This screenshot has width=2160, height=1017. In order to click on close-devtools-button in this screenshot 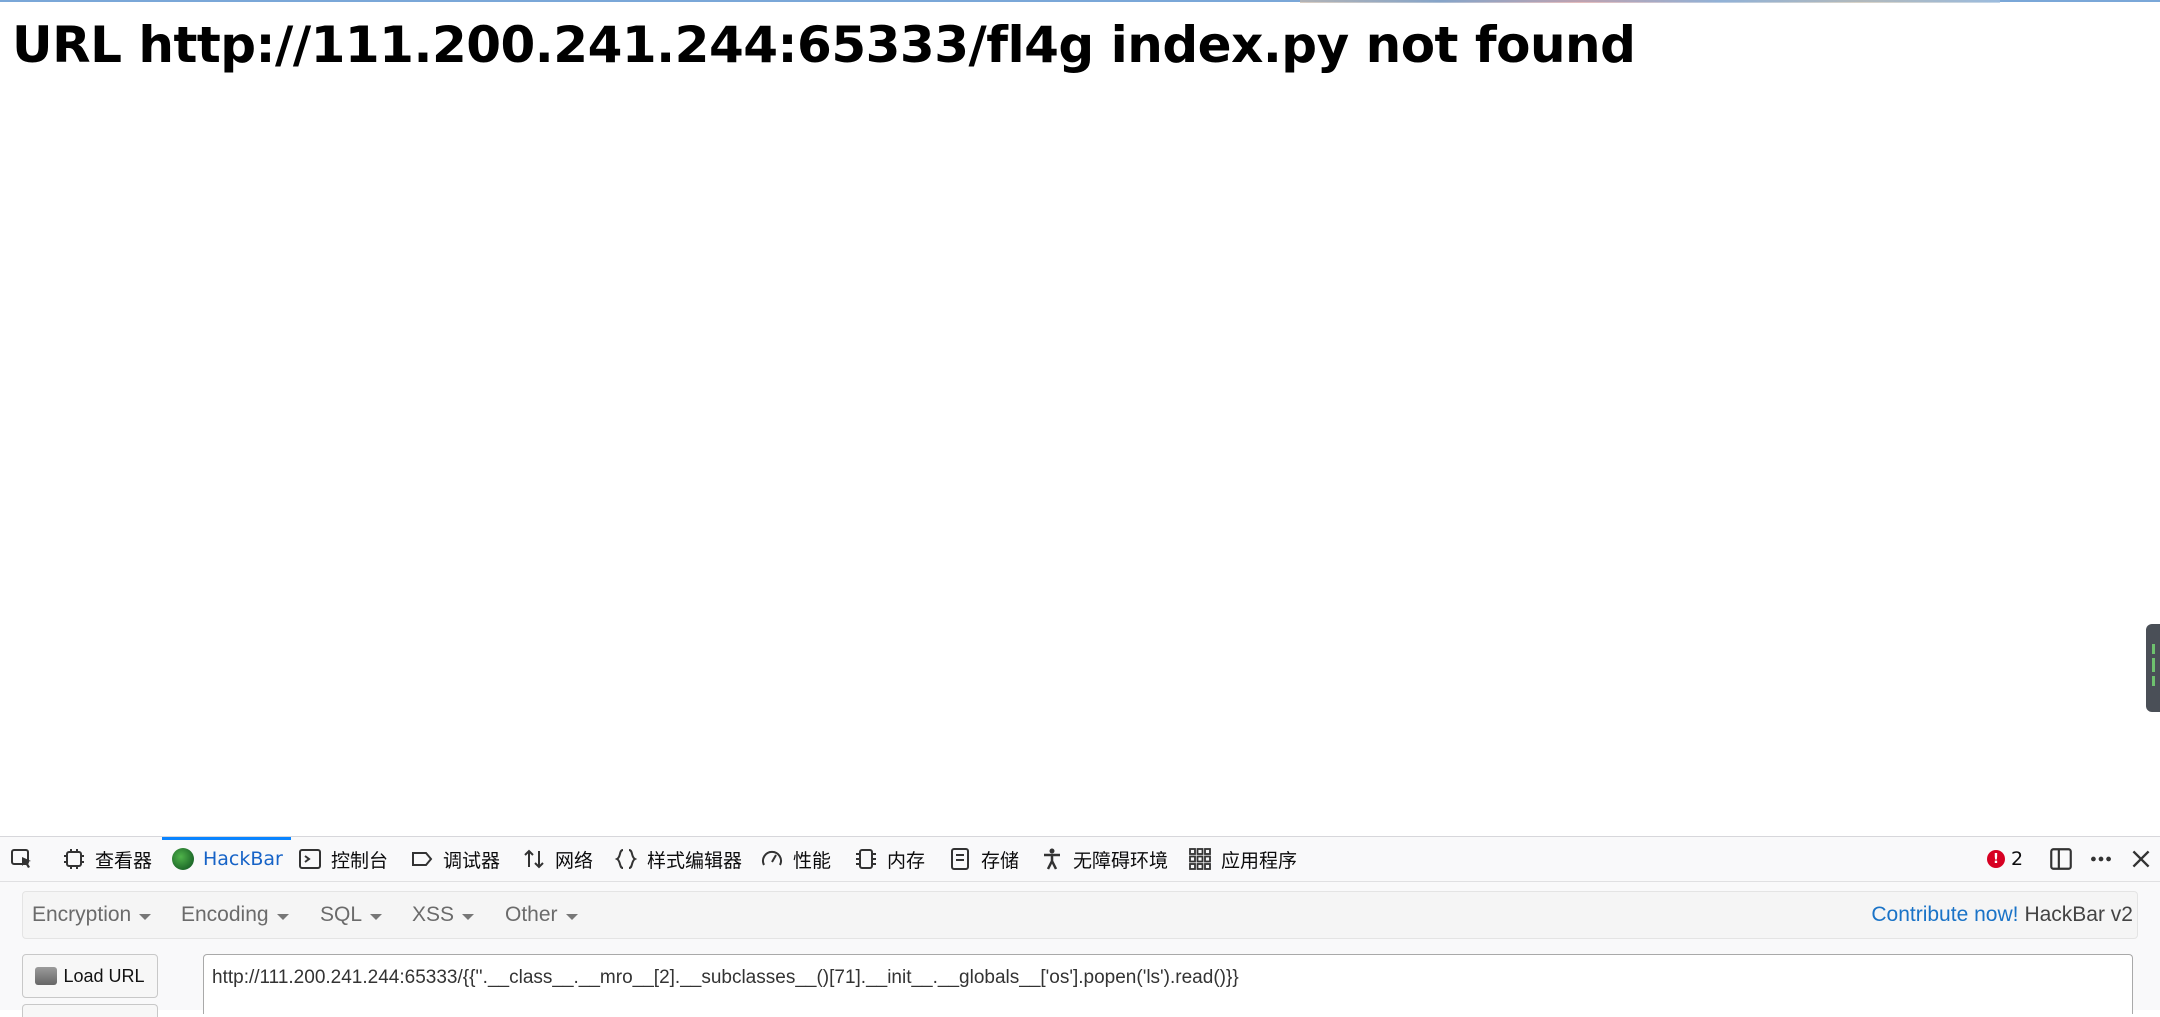, I will do `click(2141, 859)`.